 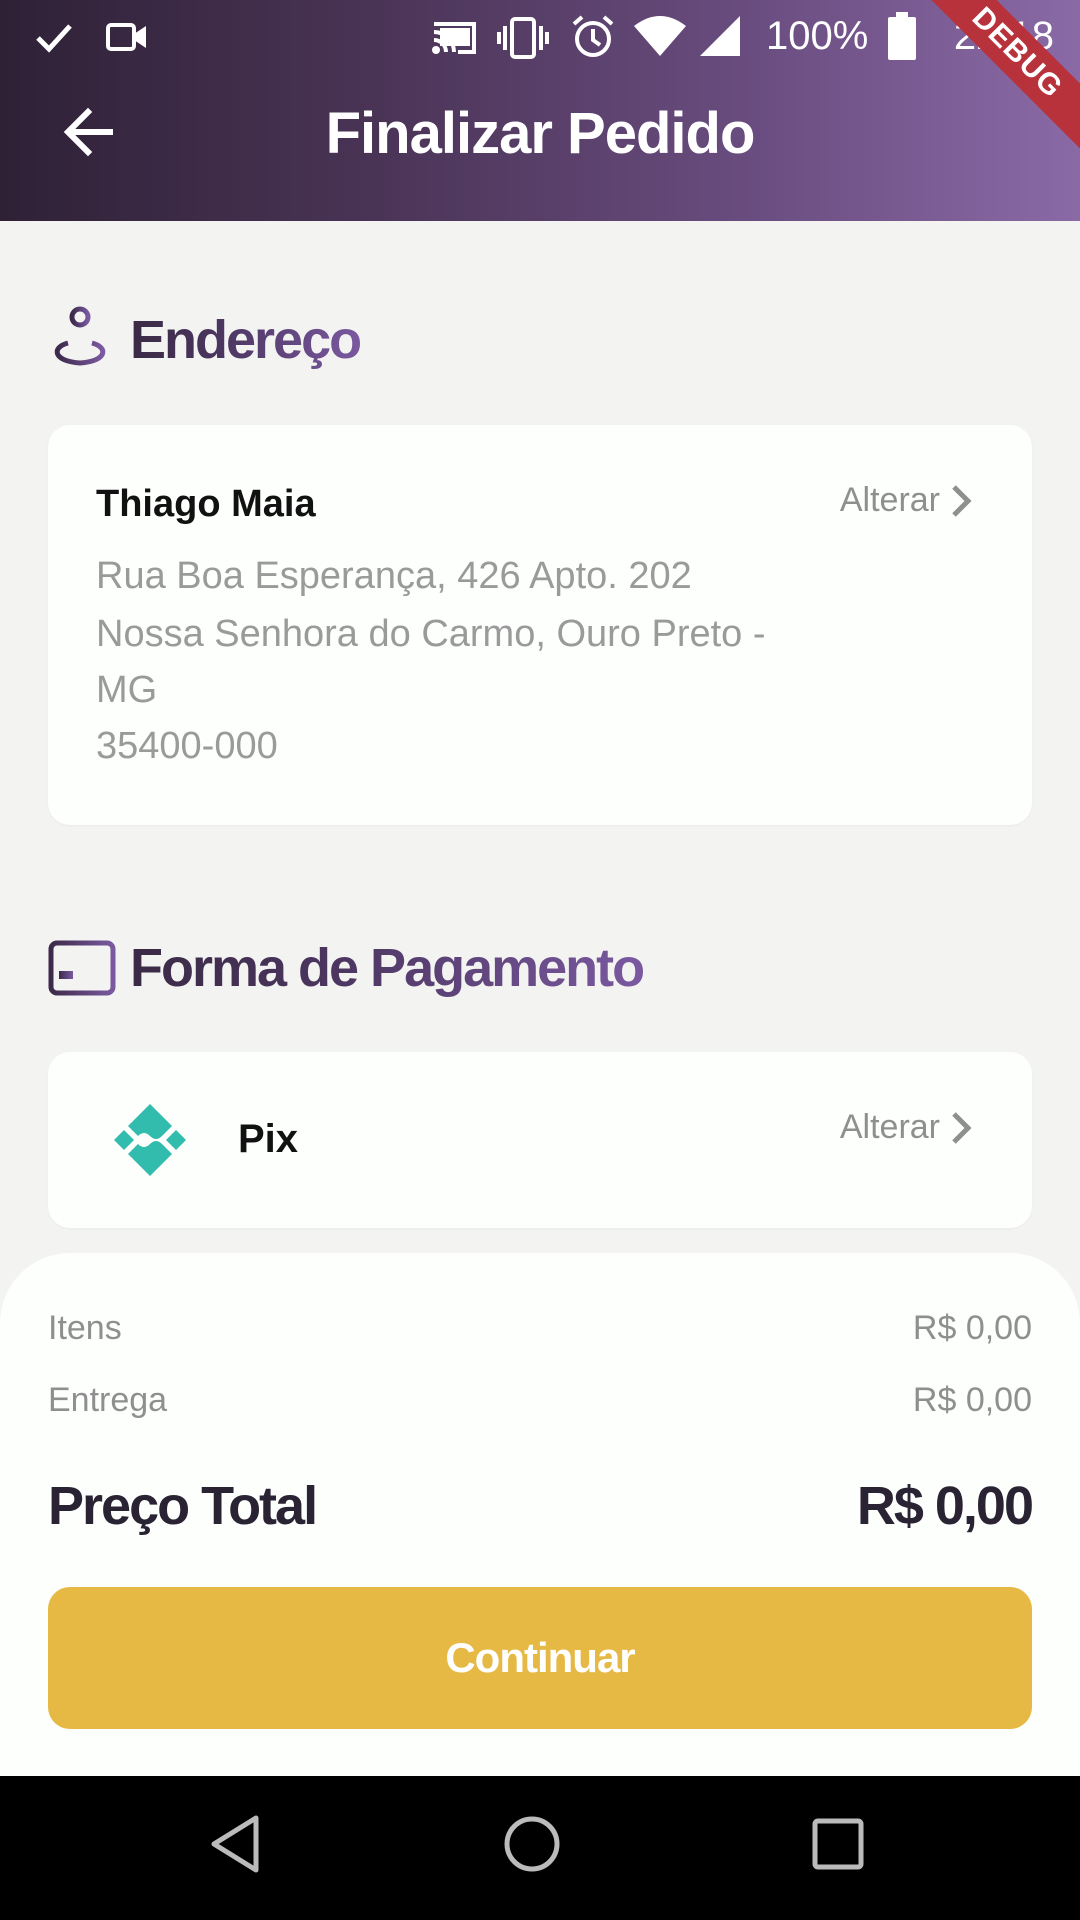 What do you see at coordinates (206, 504) in the screenshot?
I see `address-recipient-name: Thiago Maia` at bounding box center [206, 504].